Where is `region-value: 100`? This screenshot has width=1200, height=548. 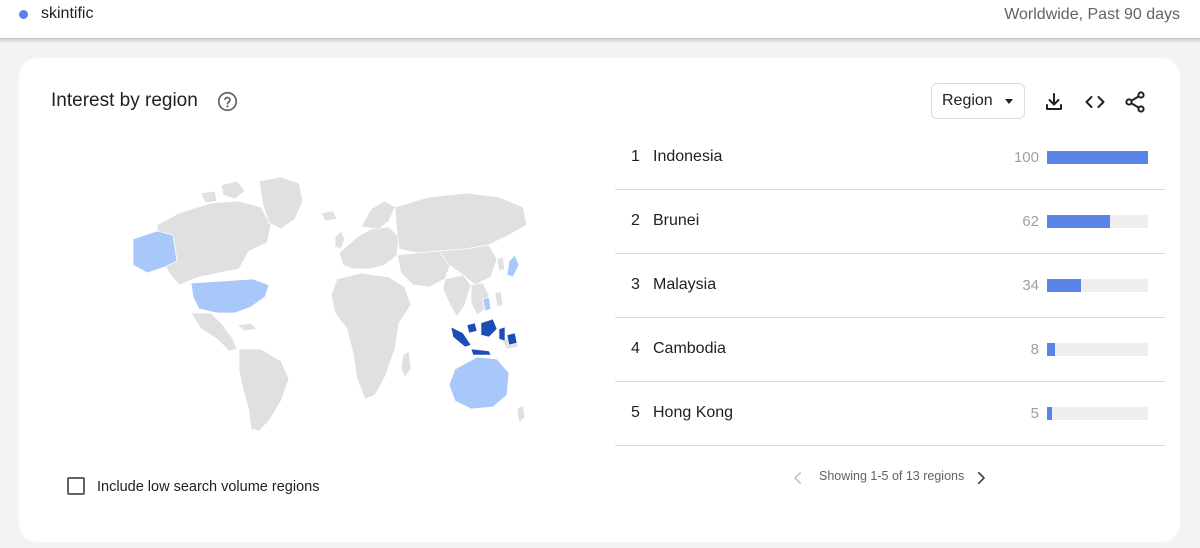
region-value: 100 is located at coordinates (1026, 157).